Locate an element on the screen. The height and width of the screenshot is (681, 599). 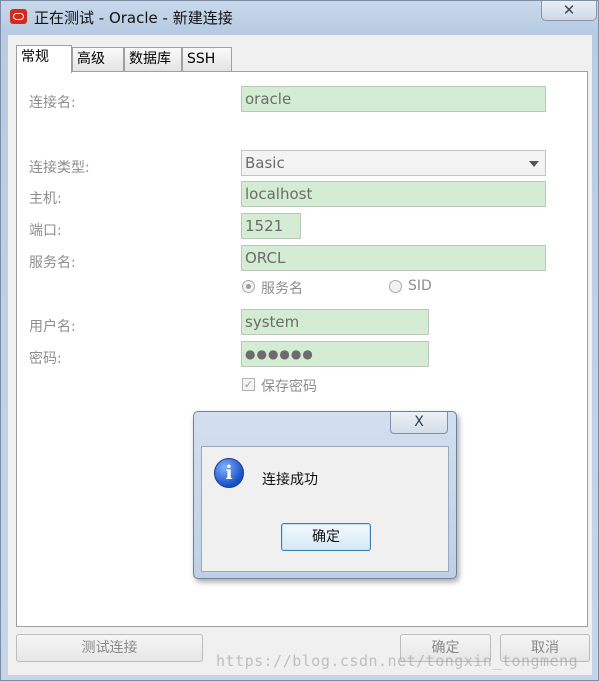
service-name-input: ORCL is located at coordinates (393, 258).